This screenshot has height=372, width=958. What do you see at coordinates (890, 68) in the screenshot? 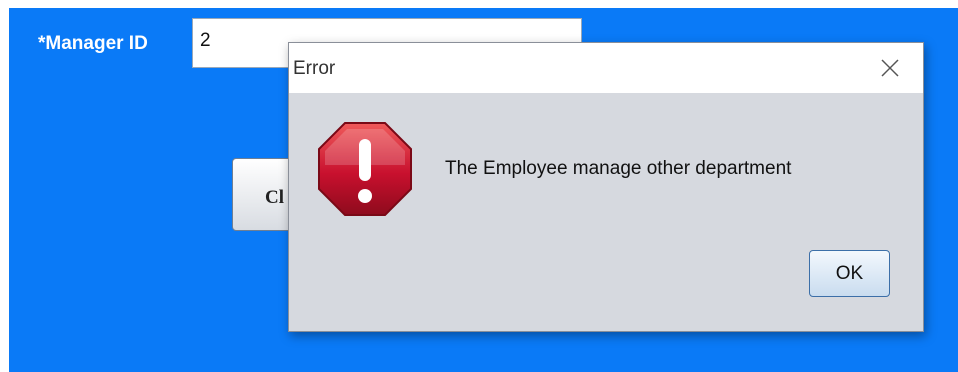
I see `close-icon` at bounding box center [890, 68].